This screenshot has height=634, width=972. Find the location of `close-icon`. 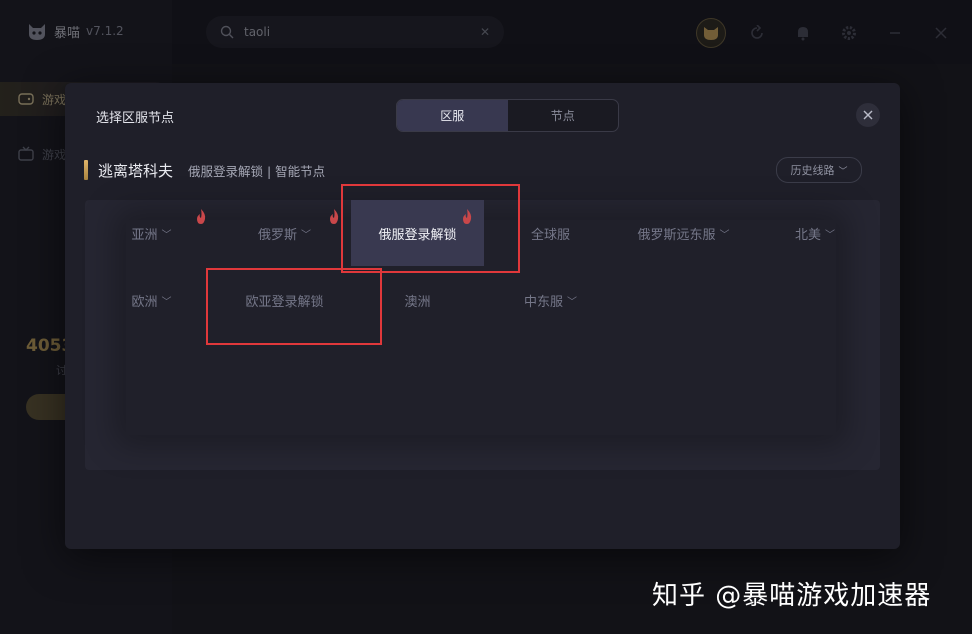

close-icon is located at coordinates (868, 115).